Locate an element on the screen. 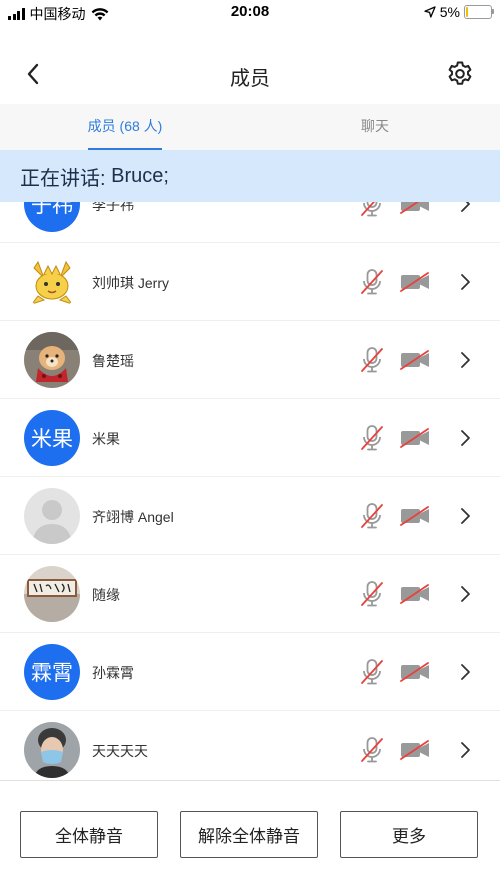 This screenshot has width=500, height=890. page-title: 成员 is located at coordinates (250, 79).